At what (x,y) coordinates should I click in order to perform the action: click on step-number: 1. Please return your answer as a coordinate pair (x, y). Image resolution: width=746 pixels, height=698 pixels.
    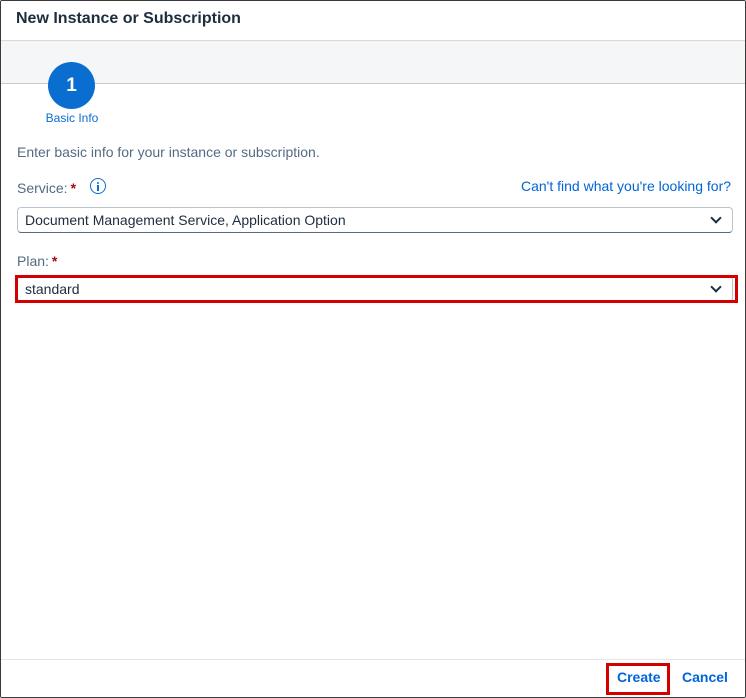
    Looking at the image, I should click on (71, 85).